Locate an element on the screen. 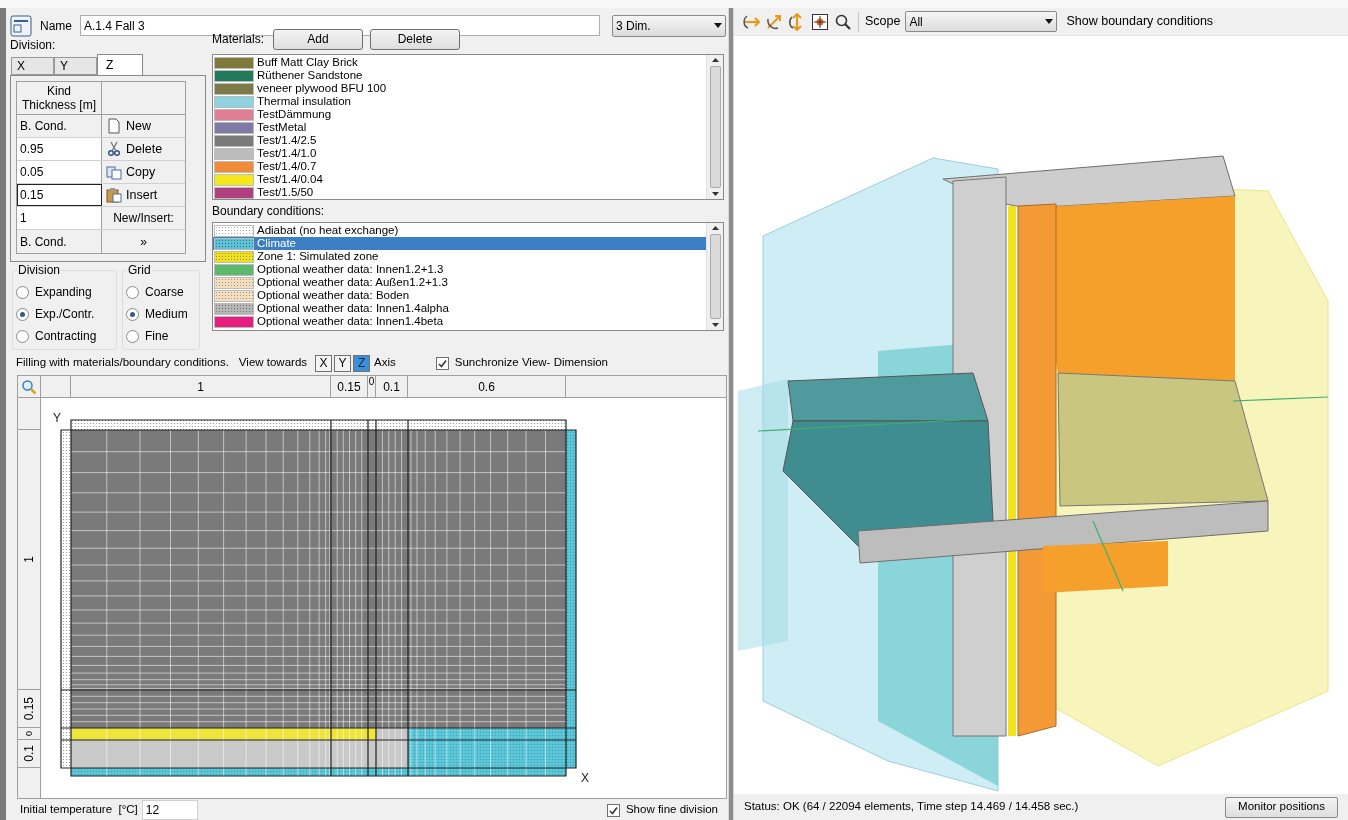 The height and width of the screenshot is (820, 1348). list-item: Optional weather data: Boden is located at coordinates (459, 296).